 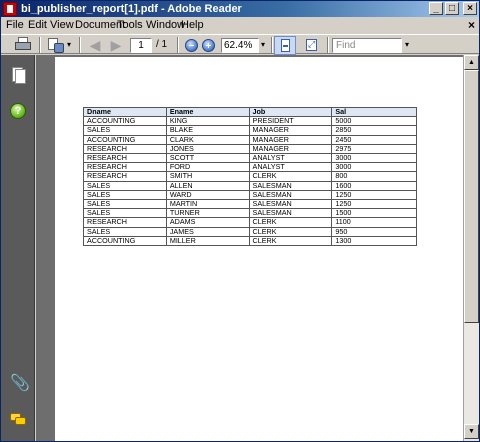 What do you see at coordinates (374, 222) in the screenshot?
I see `cell-sal: 1100` at bounding box center [374, 222].